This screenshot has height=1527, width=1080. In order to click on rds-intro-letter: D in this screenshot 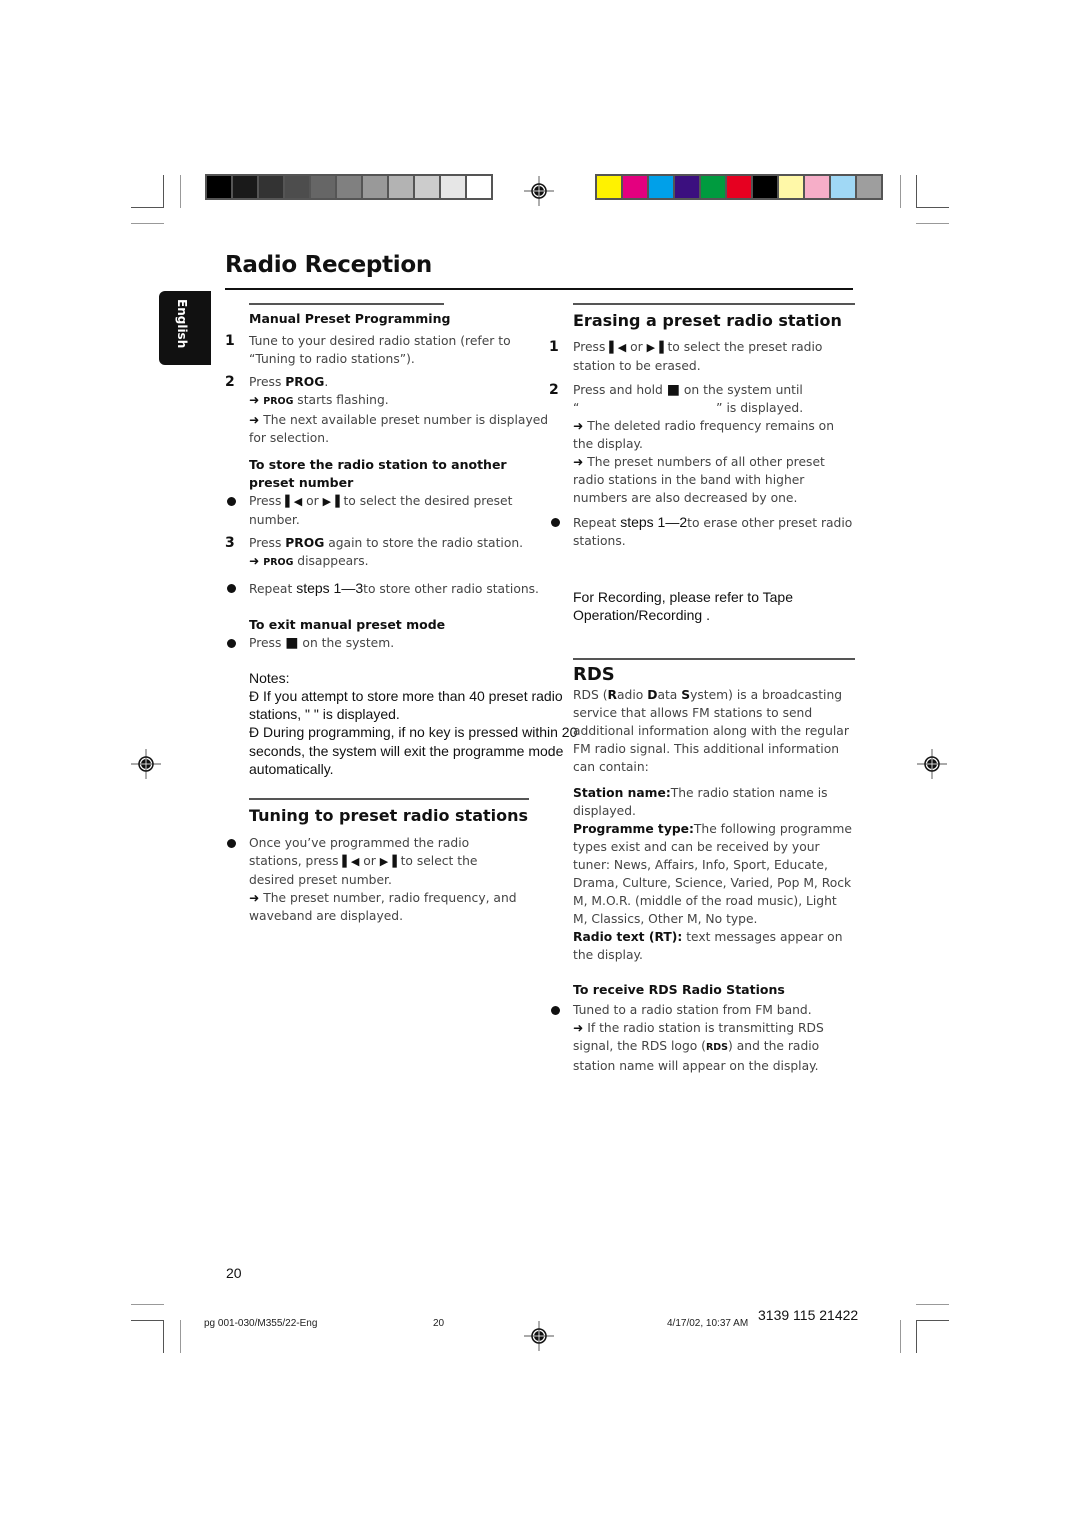, I will do `click(652, 694)`.